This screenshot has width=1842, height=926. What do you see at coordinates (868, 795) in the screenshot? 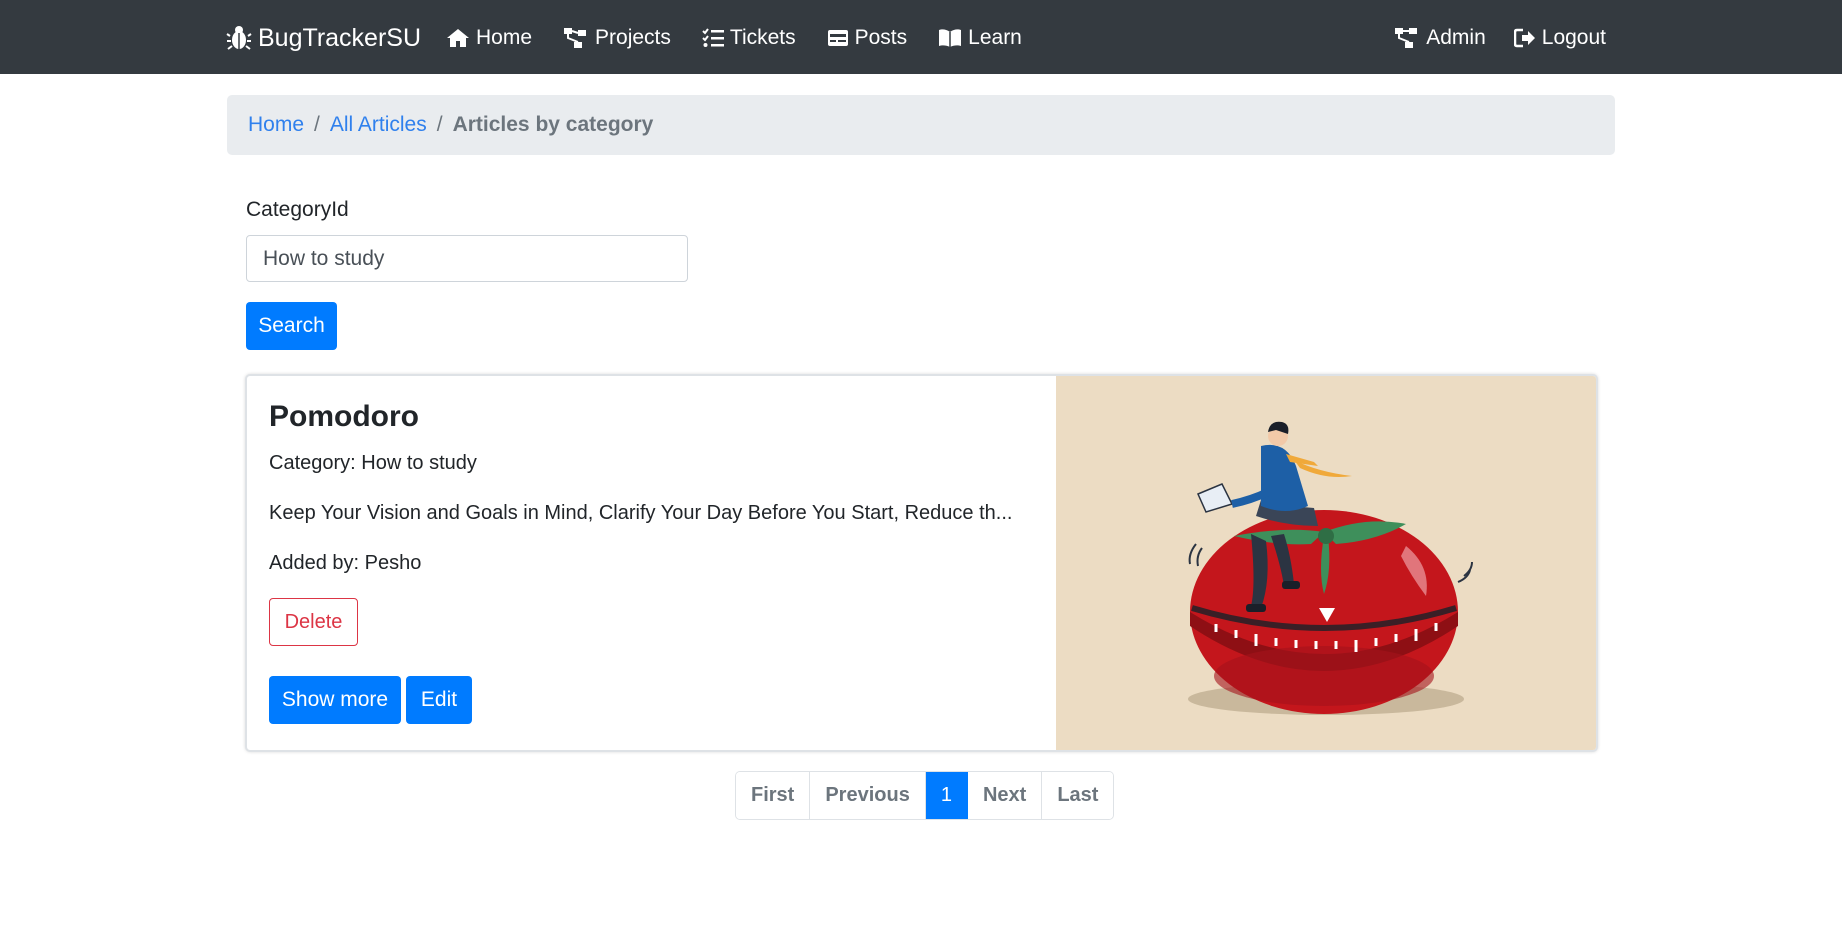
I see `page-previous: Previous` at bounding box center [868, 795].